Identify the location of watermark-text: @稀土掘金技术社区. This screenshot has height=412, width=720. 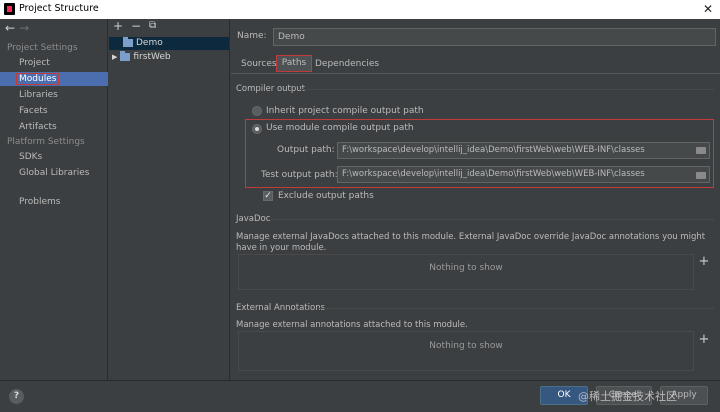
(627, 396).